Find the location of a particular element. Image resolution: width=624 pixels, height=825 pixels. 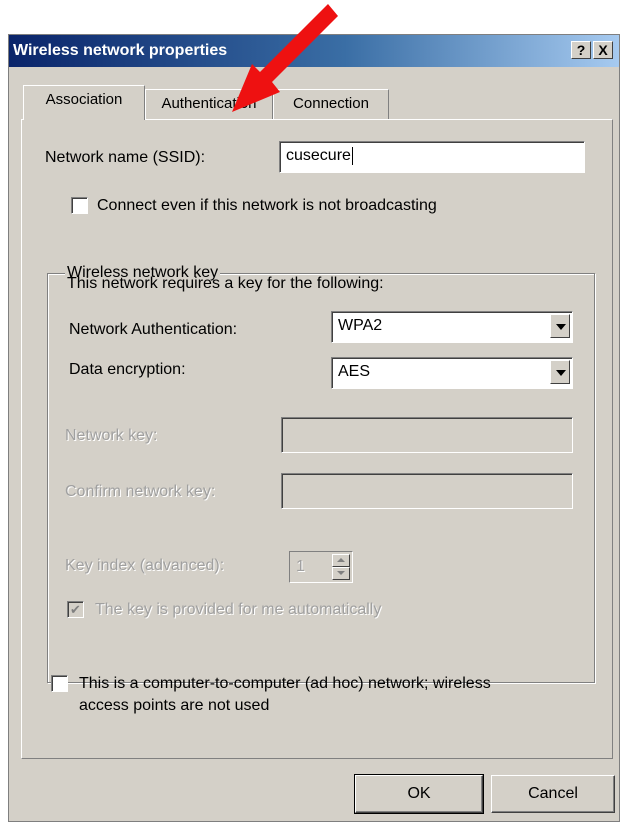

window-title: Wireless network properties is located at coordinates (120, 50).